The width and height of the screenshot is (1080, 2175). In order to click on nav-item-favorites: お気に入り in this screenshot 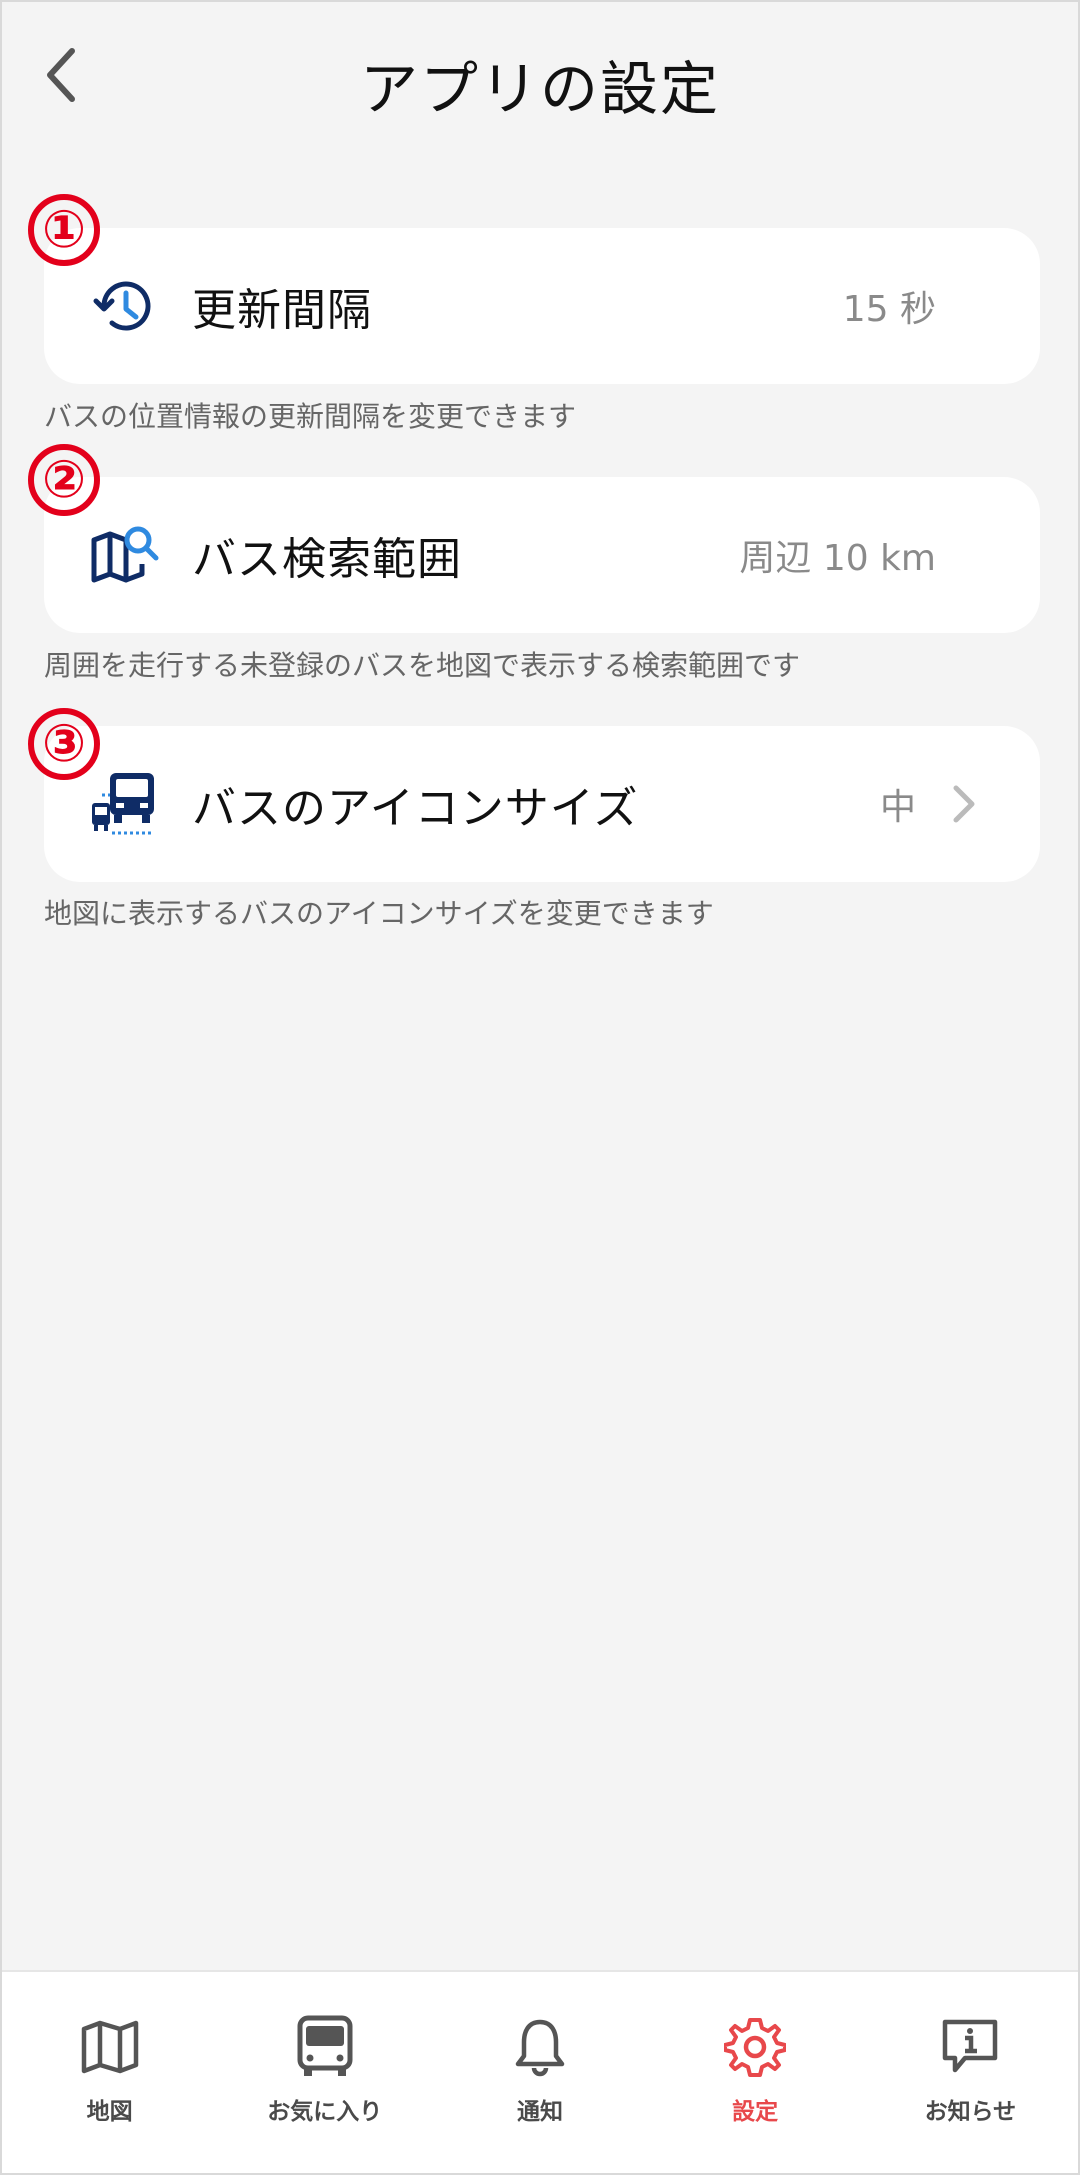, I will do `click(325, 2069)`.